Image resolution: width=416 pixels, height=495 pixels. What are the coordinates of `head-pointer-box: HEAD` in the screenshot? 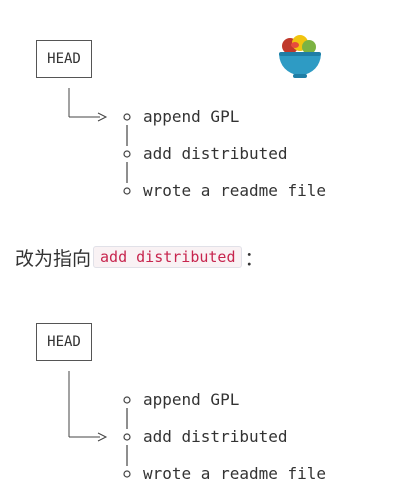 It's located at (64, 342).